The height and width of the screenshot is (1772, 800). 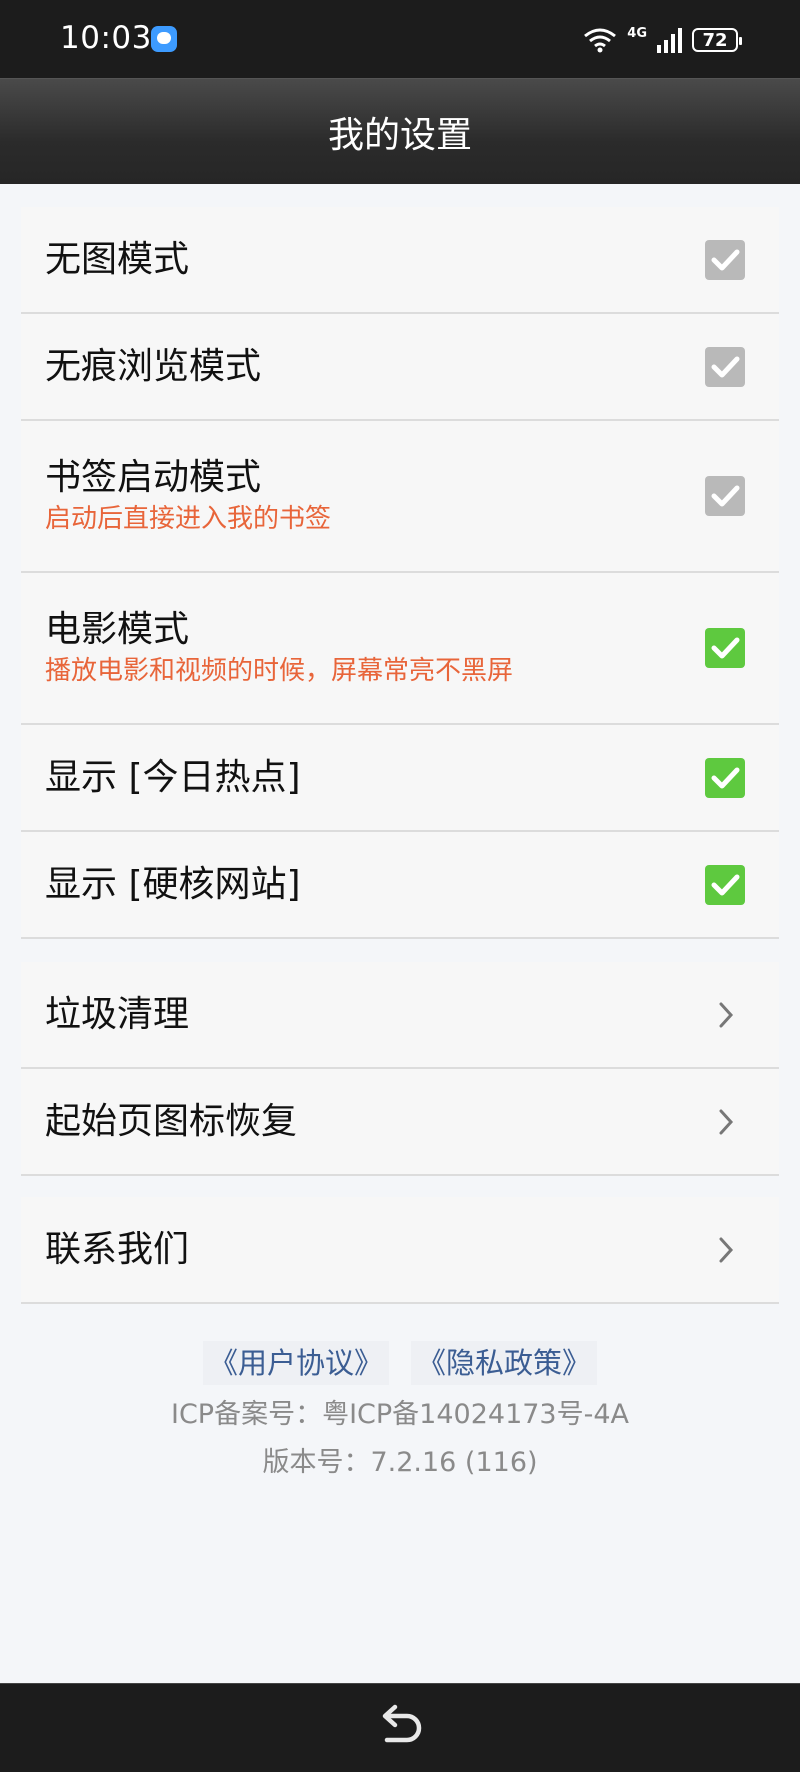 I want to click on page-title: 我的设置, so click(x=399, y=135).